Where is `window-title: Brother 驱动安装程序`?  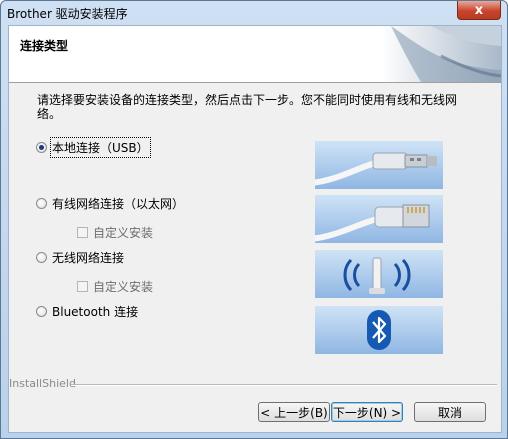 window-title: Brother 驱动安装程序 is located at coordinates (67, 14).